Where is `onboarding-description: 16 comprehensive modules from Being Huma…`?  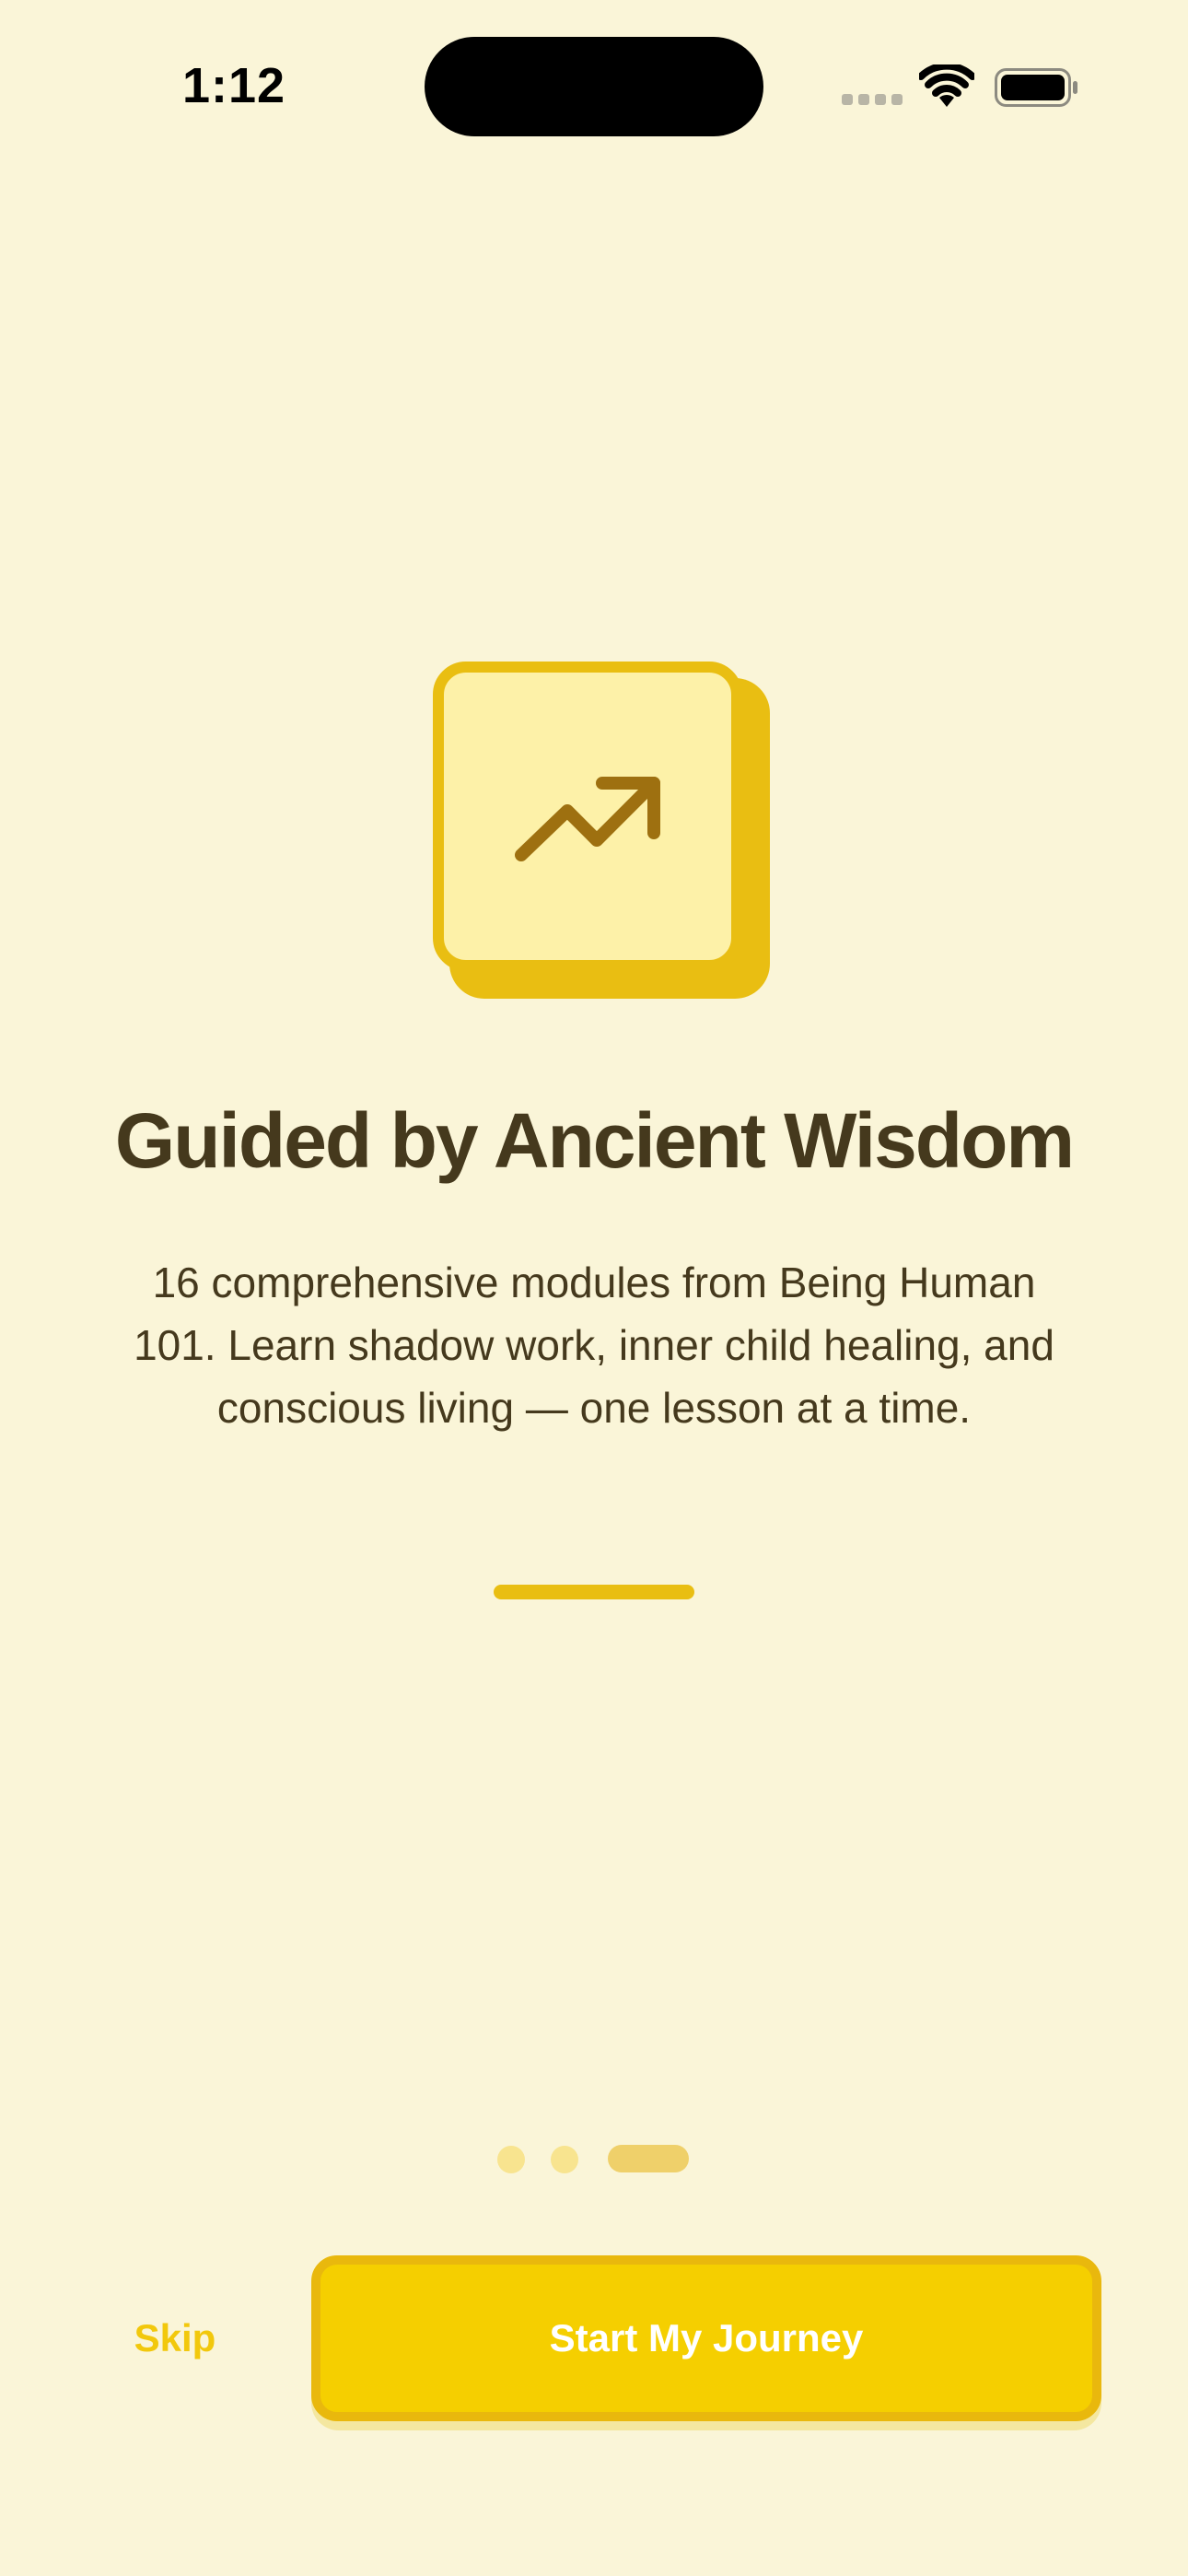 onboarding-description: 16 comprehensive modules from Being Huma… is located at coordinates (594, 1345).